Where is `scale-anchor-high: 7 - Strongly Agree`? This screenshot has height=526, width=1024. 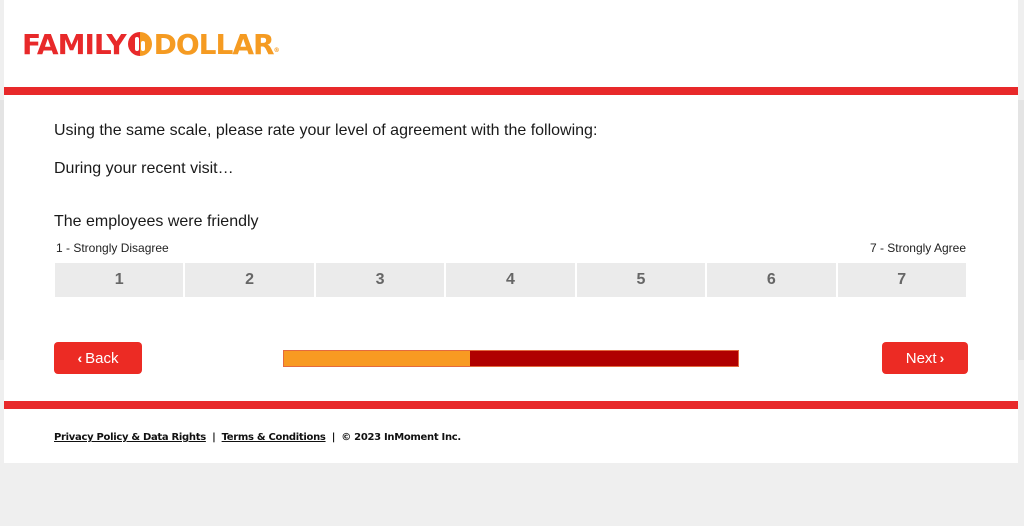 scale-anchor-high: 7 - Strongly Agree is located at coordinates (917, 248).